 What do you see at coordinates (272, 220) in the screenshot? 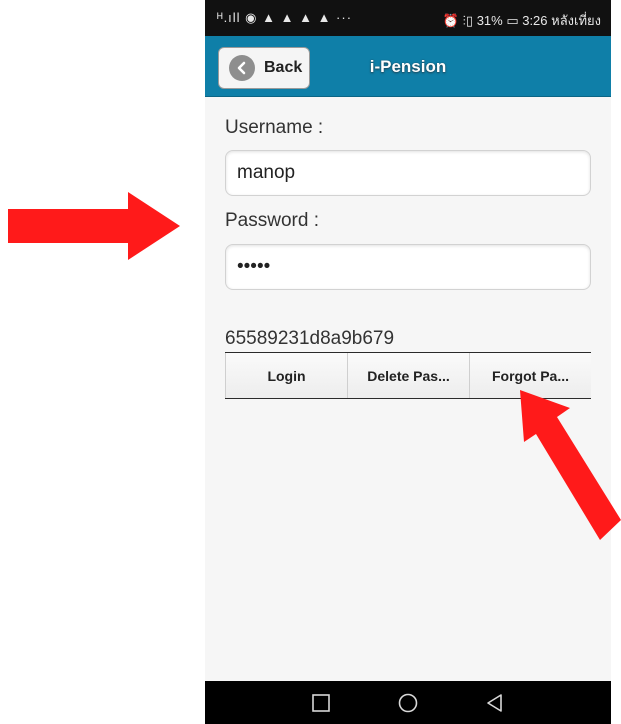
I see `password-label: Password :` at bounding box center [272, 220].